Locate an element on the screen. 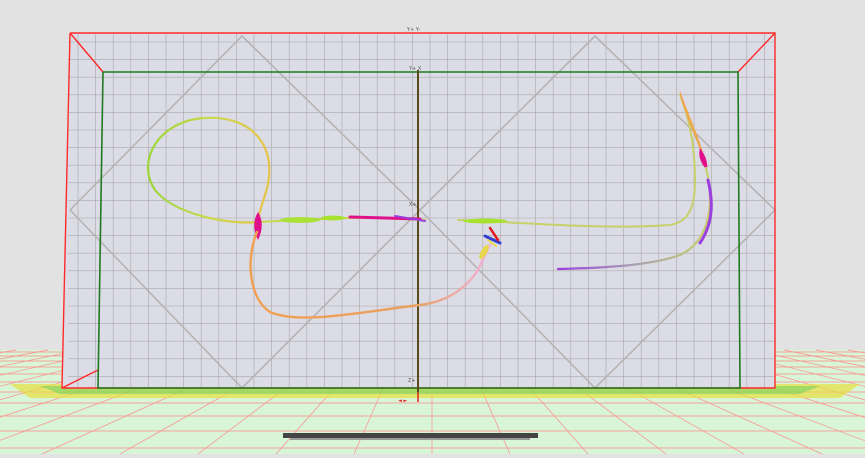 This screenshot has width=865, height=458. mid-axis-label: X+ is located at coordinates (413, 205).